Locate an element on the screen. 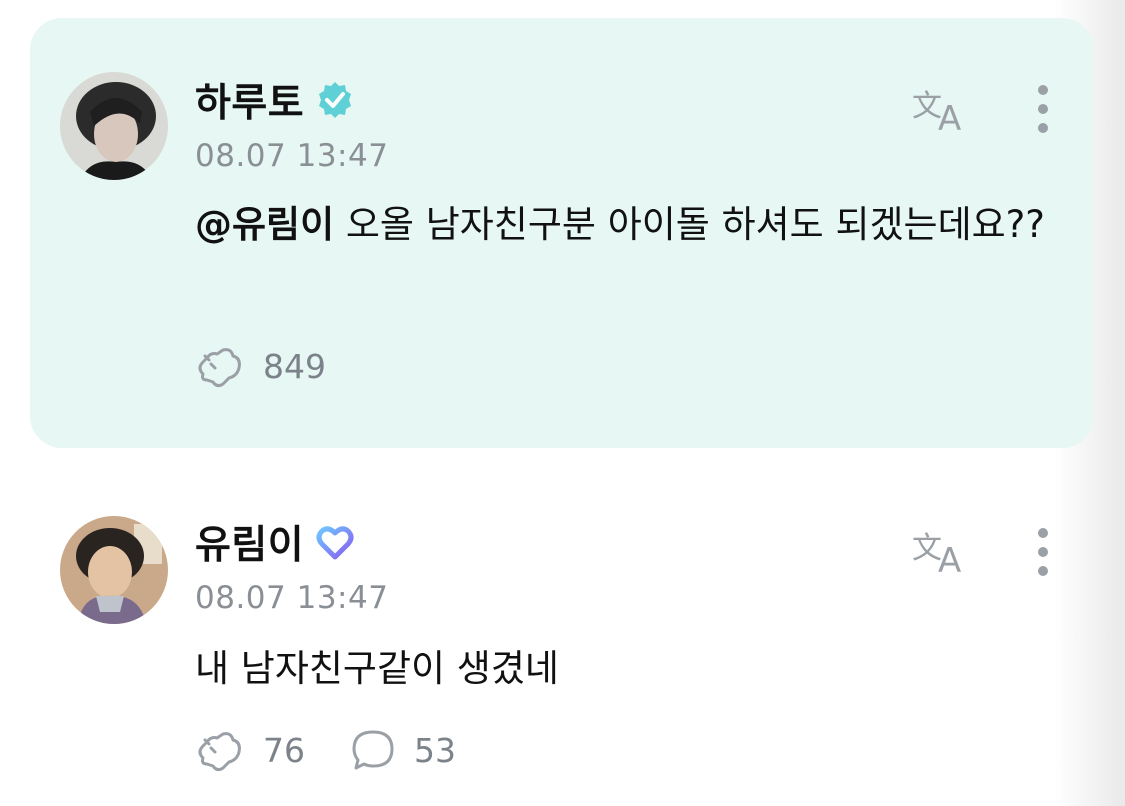  like-count: 849 is located at coordinates (294, 366).